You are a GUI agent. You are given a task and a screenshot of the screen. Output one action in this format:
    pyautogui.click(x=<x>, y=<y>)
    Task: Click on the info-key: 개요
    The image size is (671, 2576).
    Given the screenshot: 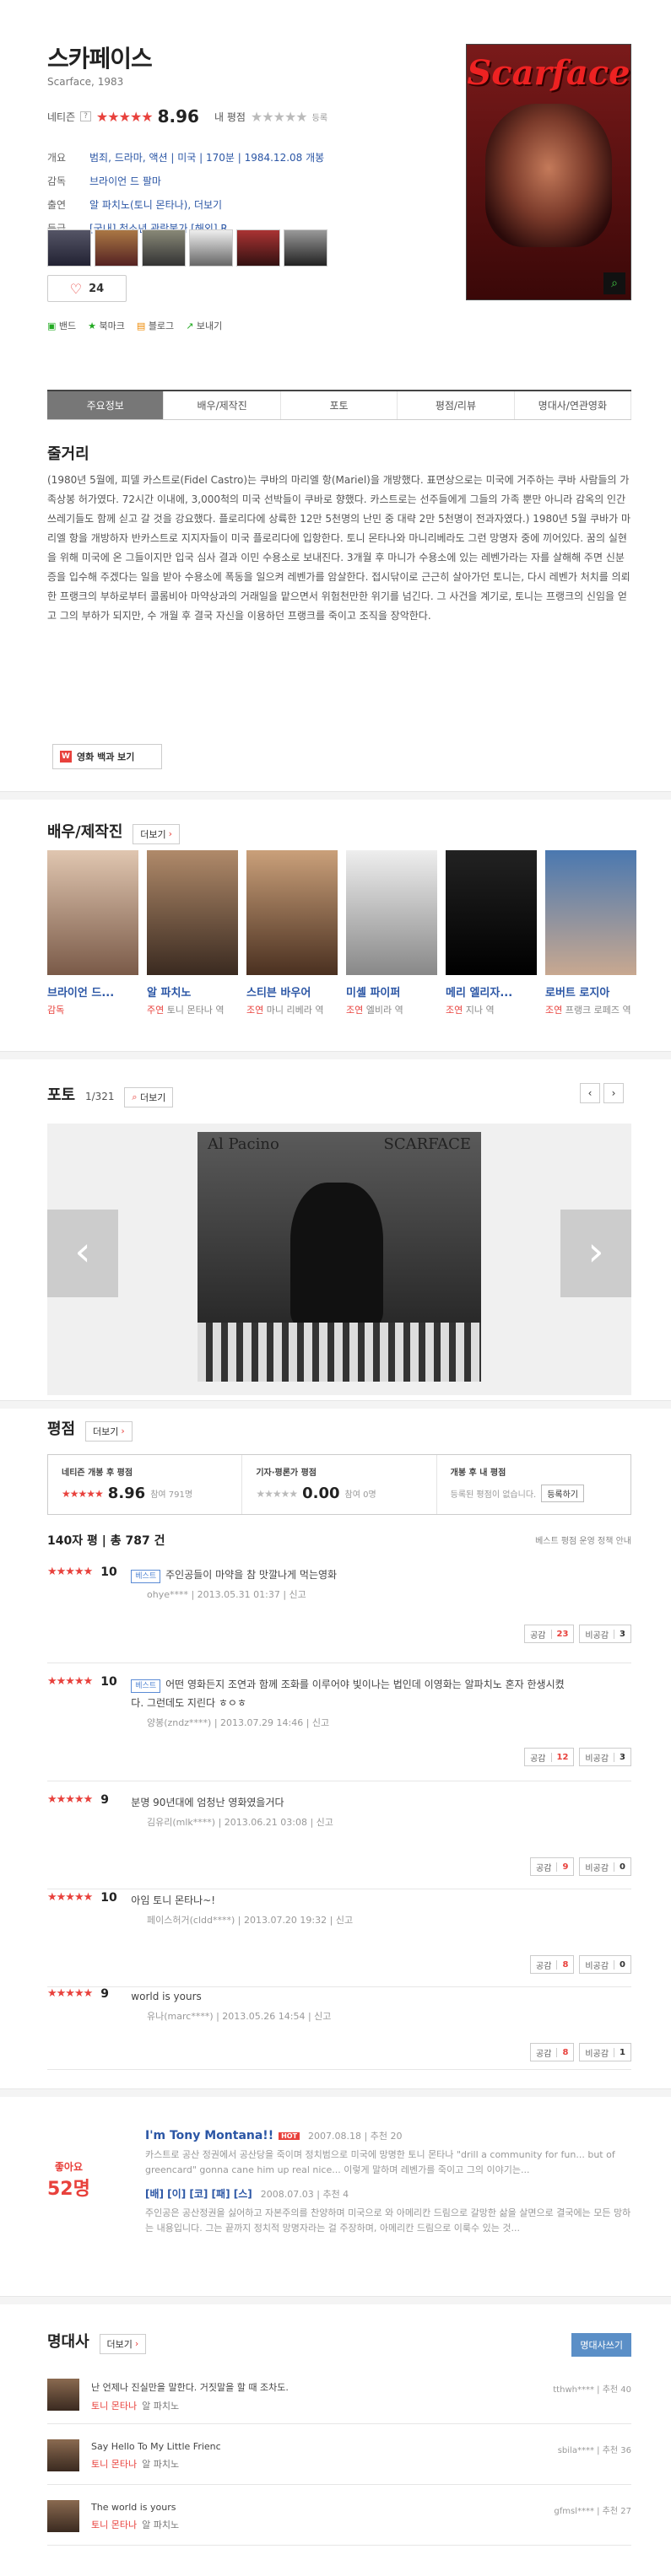 What is the action you would take?
    pyautogui.click(x=57, y=157)
    